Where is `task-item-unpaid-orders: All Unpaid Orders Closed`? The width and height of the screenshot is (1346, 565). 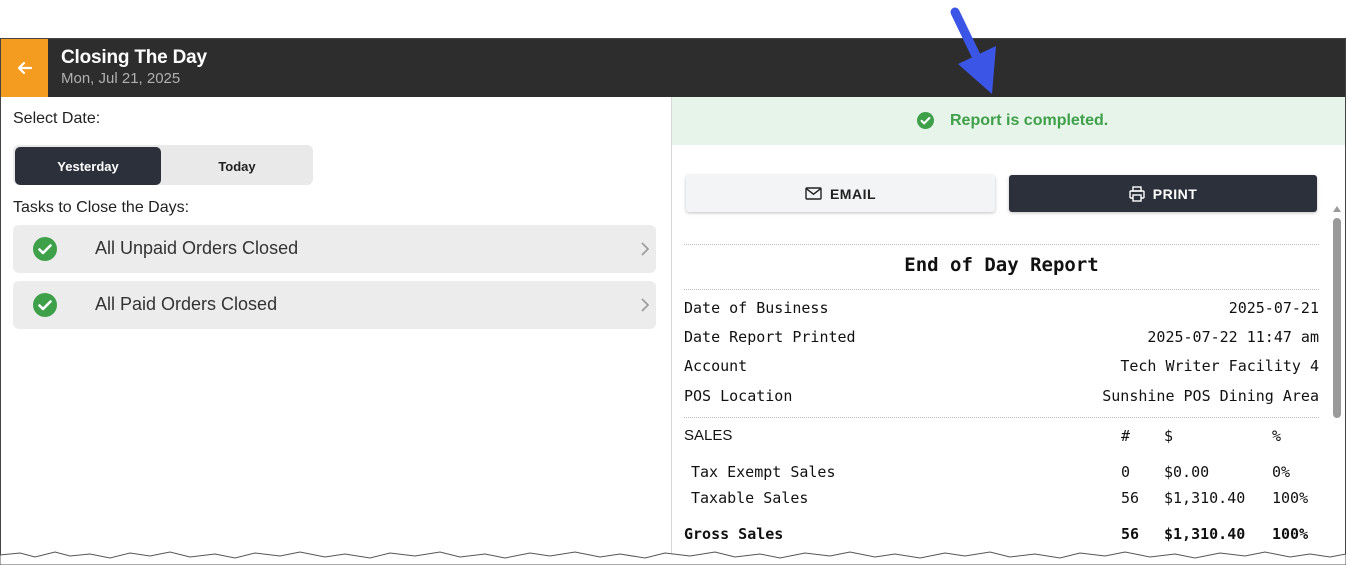 task-item-unpaid-orders: All Unpaid Orders Closed is located at coordinates (334, 249).